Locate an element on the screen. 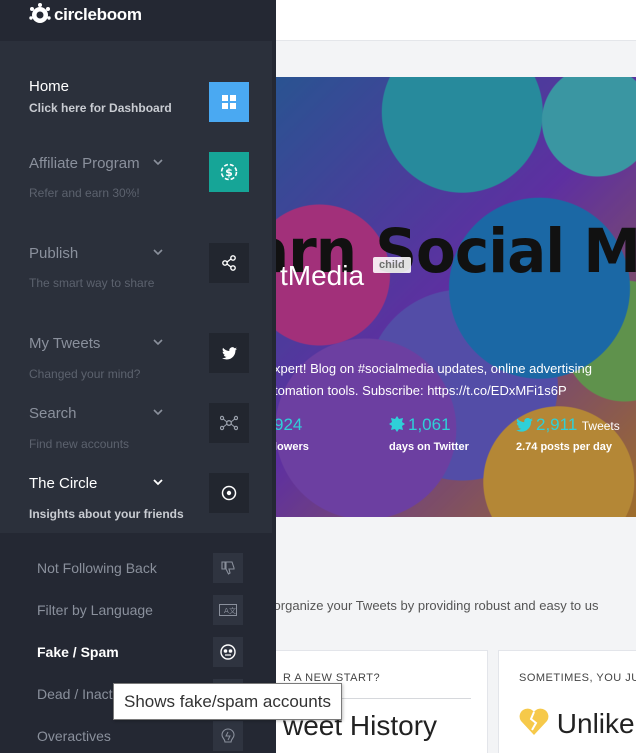 Image resolution: width=636 pixels, height=753 pixels. stat-value: 1,061 is located at coordinates (429, 424).